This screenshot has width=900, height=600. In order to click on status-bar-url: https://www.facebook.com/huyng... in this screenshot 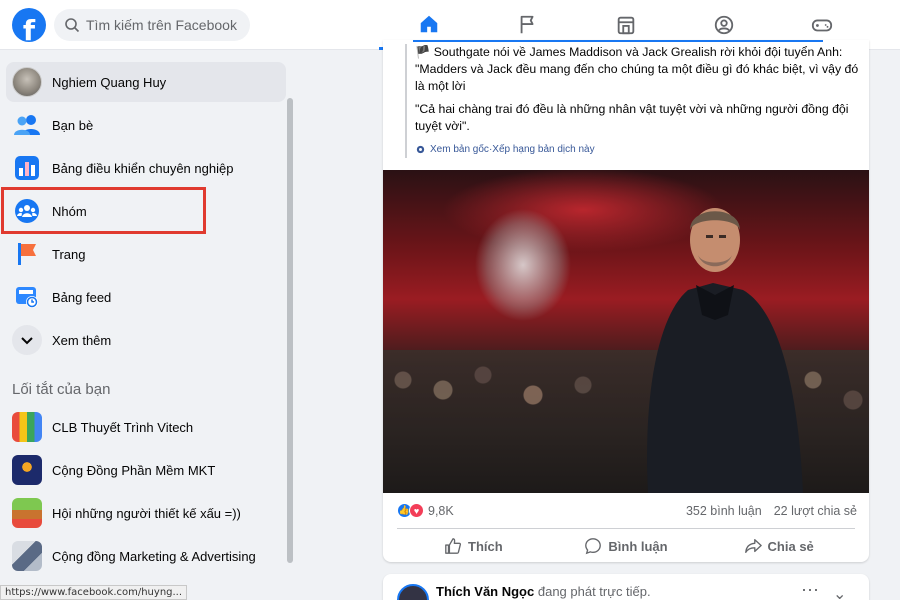, I will do `click(94, 592)`.